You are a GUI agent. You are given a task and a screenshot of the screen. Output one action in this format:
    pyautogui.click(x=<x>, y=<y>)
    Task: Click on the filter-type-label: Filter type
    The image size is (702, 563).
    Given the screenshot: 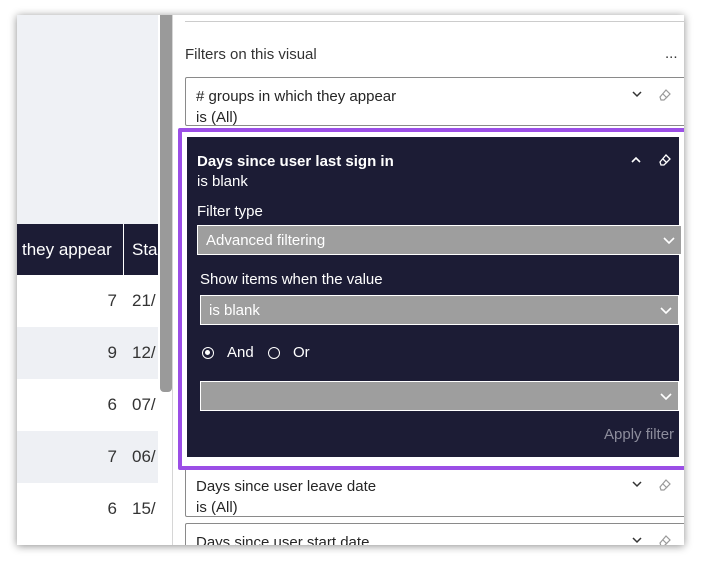 What is the action you would take?
    pyautogui.click(x=230, y=211)
    